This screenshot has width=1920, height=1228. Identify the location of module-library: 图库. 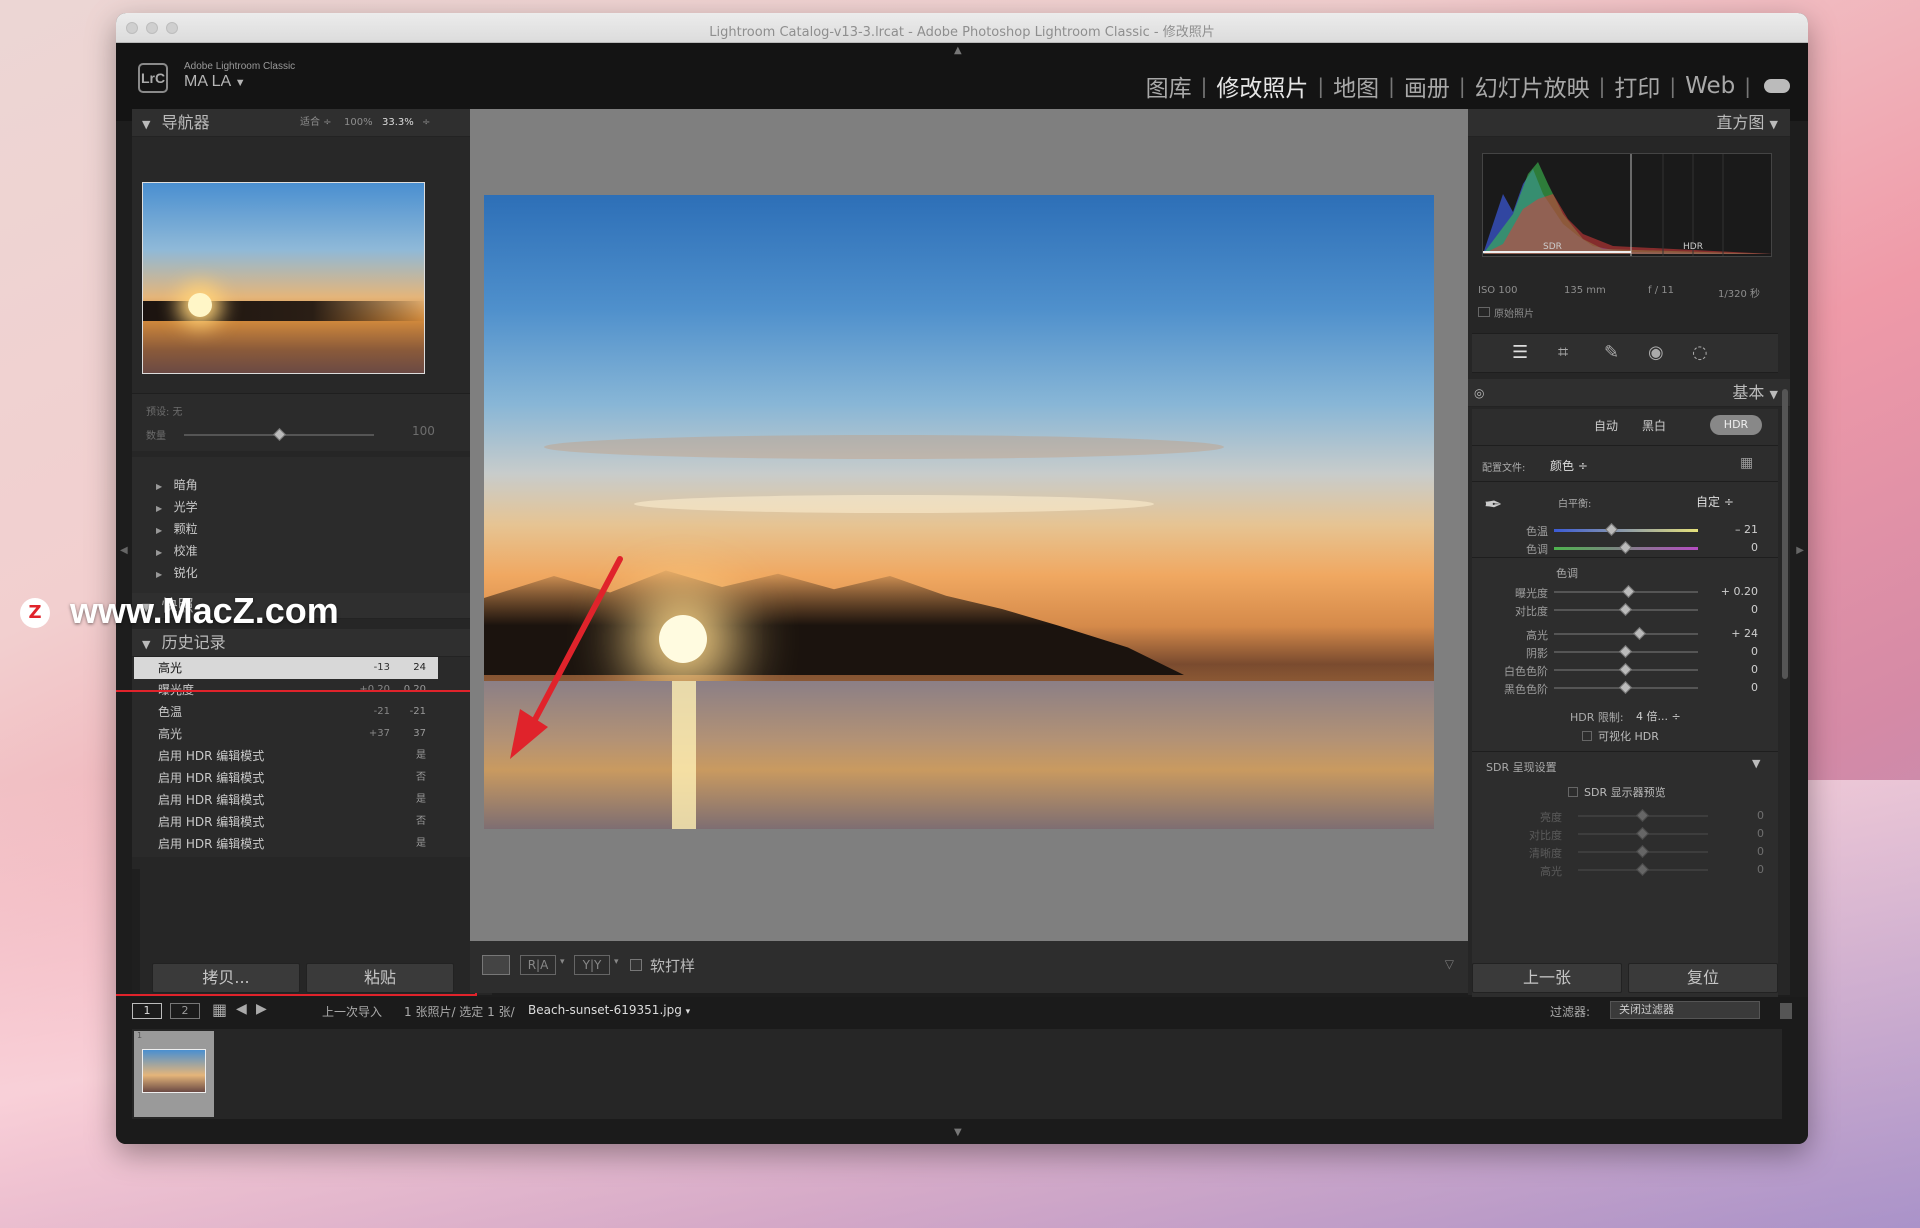
(1169, 86).